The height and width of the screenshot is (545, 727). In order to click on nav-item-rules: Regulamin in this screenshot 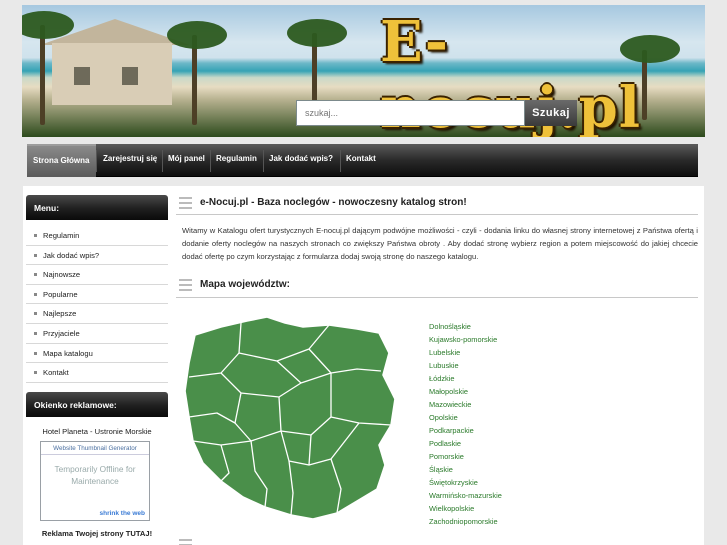, I will do `click(236, 160)`.